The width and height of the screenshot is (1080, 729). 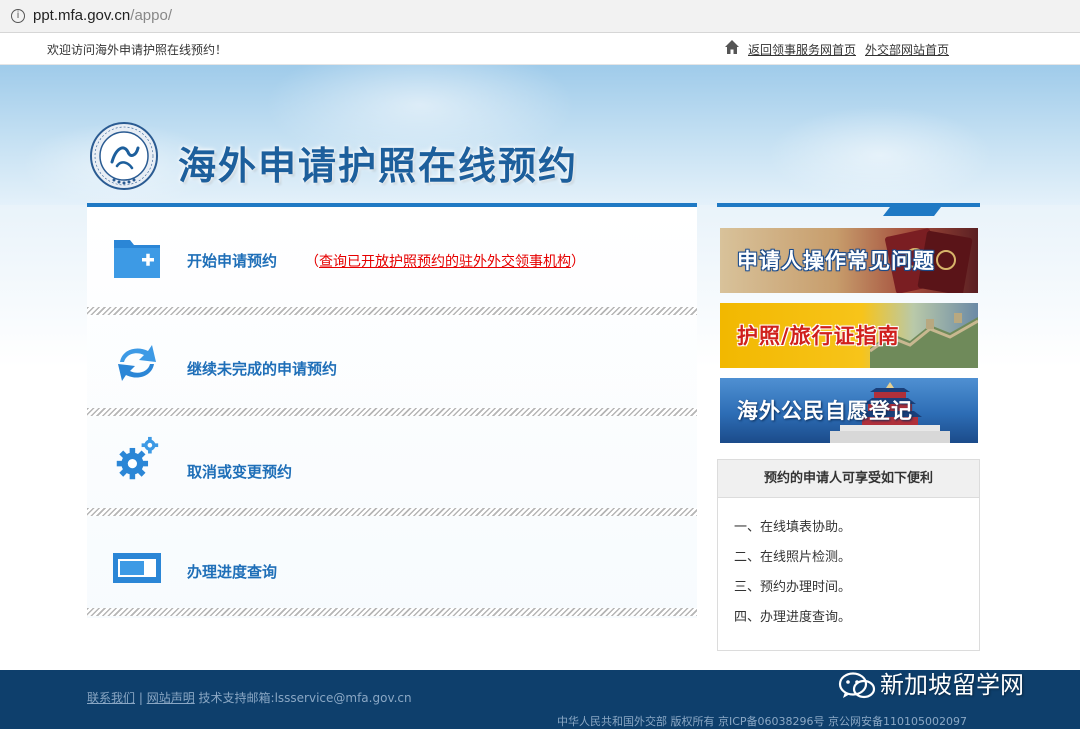 What do you see at coordinates (818, 336) in the screenshot?
I see `passport-guide-banner-text: 护照/旅行证指南` at bounding box center [818, 336].